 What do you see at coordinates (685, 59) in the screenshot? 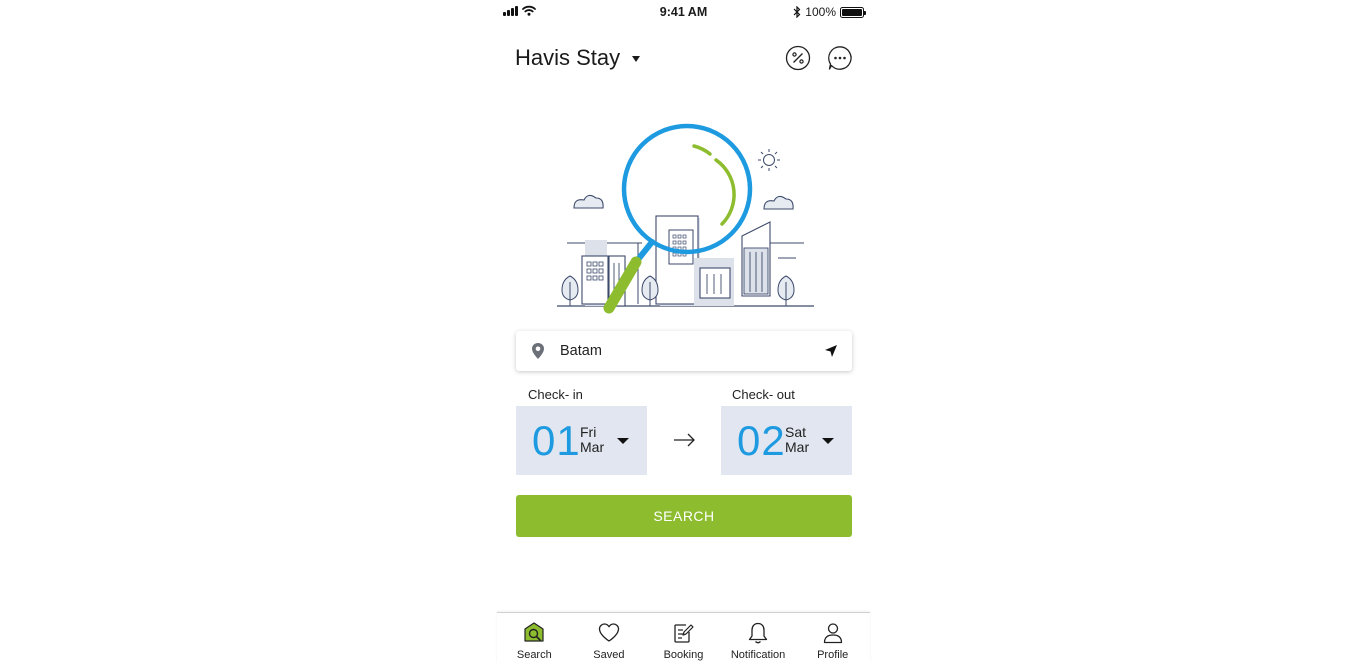
I see `app-header: Havis Stay` at bounding box center [685, 59].